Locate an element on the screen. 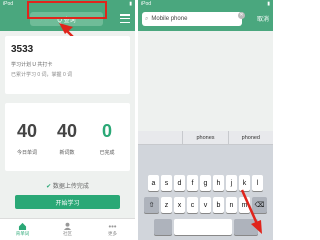  stat-today: 40 今日单词 is located at coordinates (27, 138).